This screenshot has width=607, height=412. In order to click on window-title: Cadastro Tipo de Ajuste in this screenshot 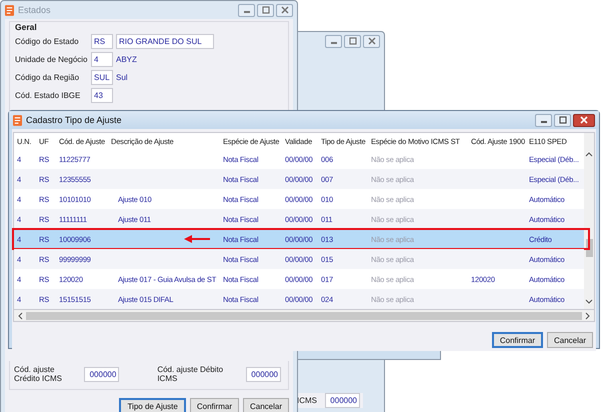, I will do `click(74, 120)`.